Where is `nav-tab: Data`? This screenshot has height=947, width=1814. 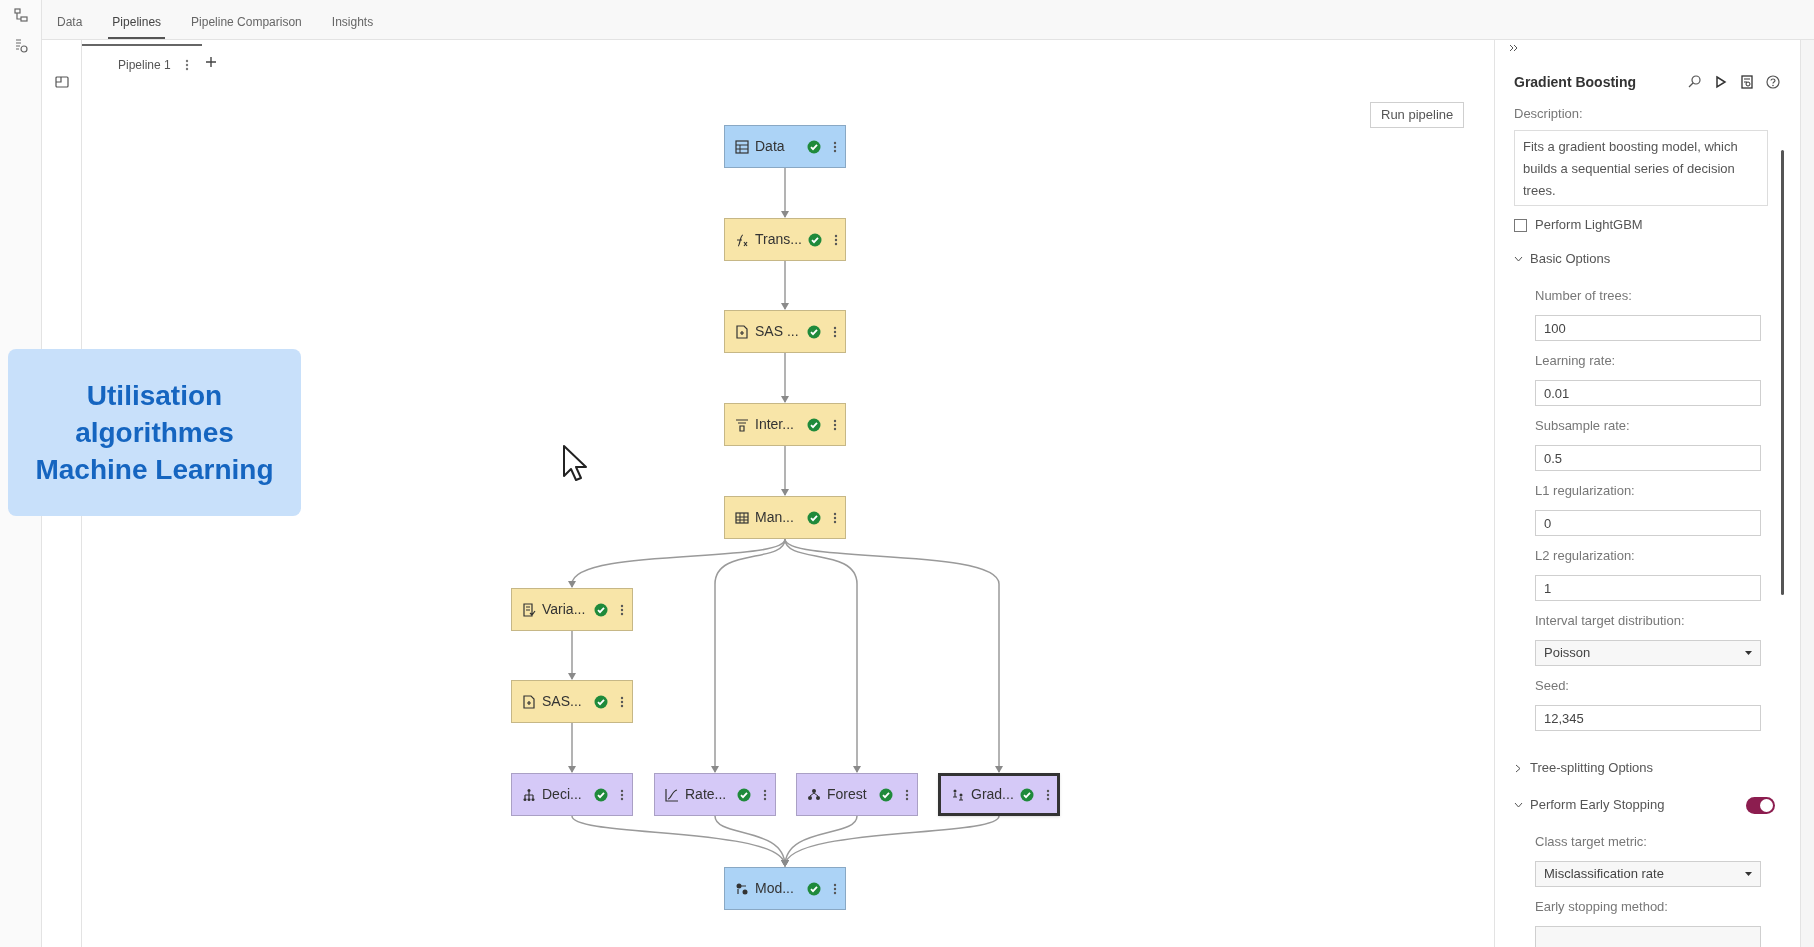 nav-tab: Data is located at coordinates (70, 23).